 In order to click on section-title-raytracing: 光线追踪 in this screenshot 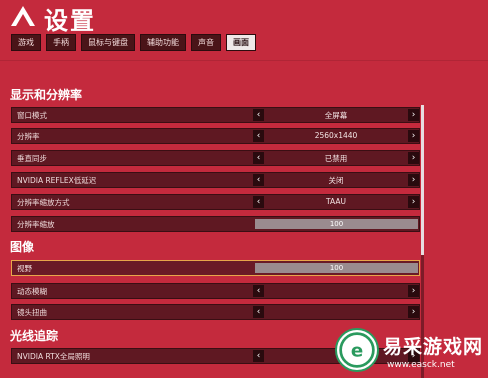, I will do `click(34, 336)`.